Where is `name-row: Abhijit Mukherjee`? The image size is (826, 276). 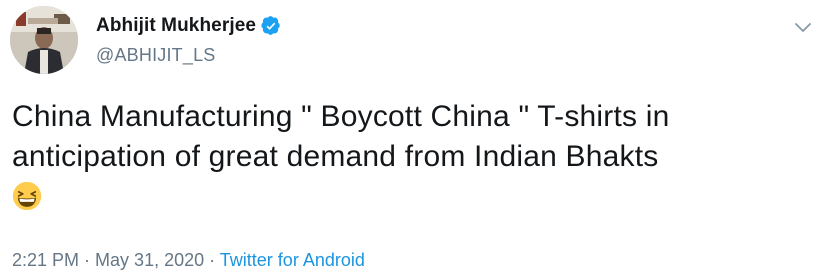 name-row: Abhijit Mukherjee is located at coordinates (188, 26).